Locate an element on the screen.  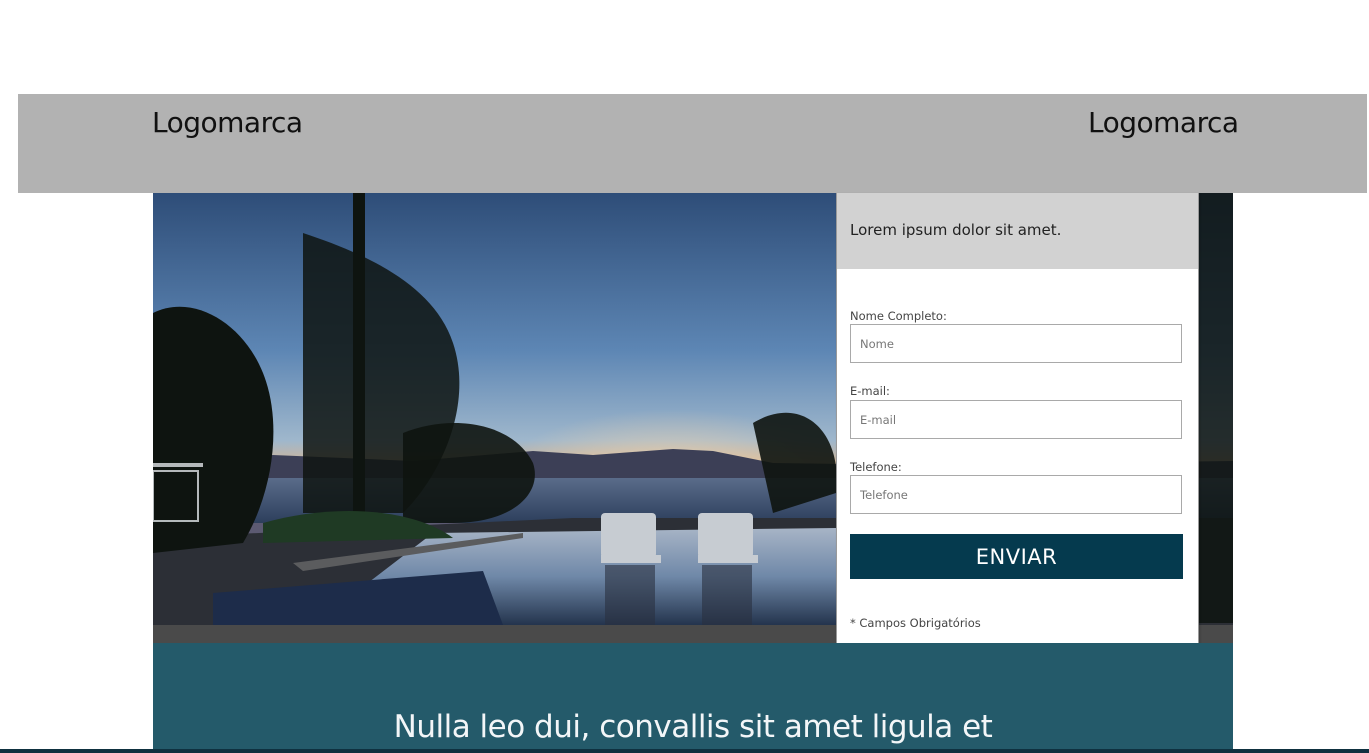
submit-button: ENVIAR is located at coordinates (1016, 556).